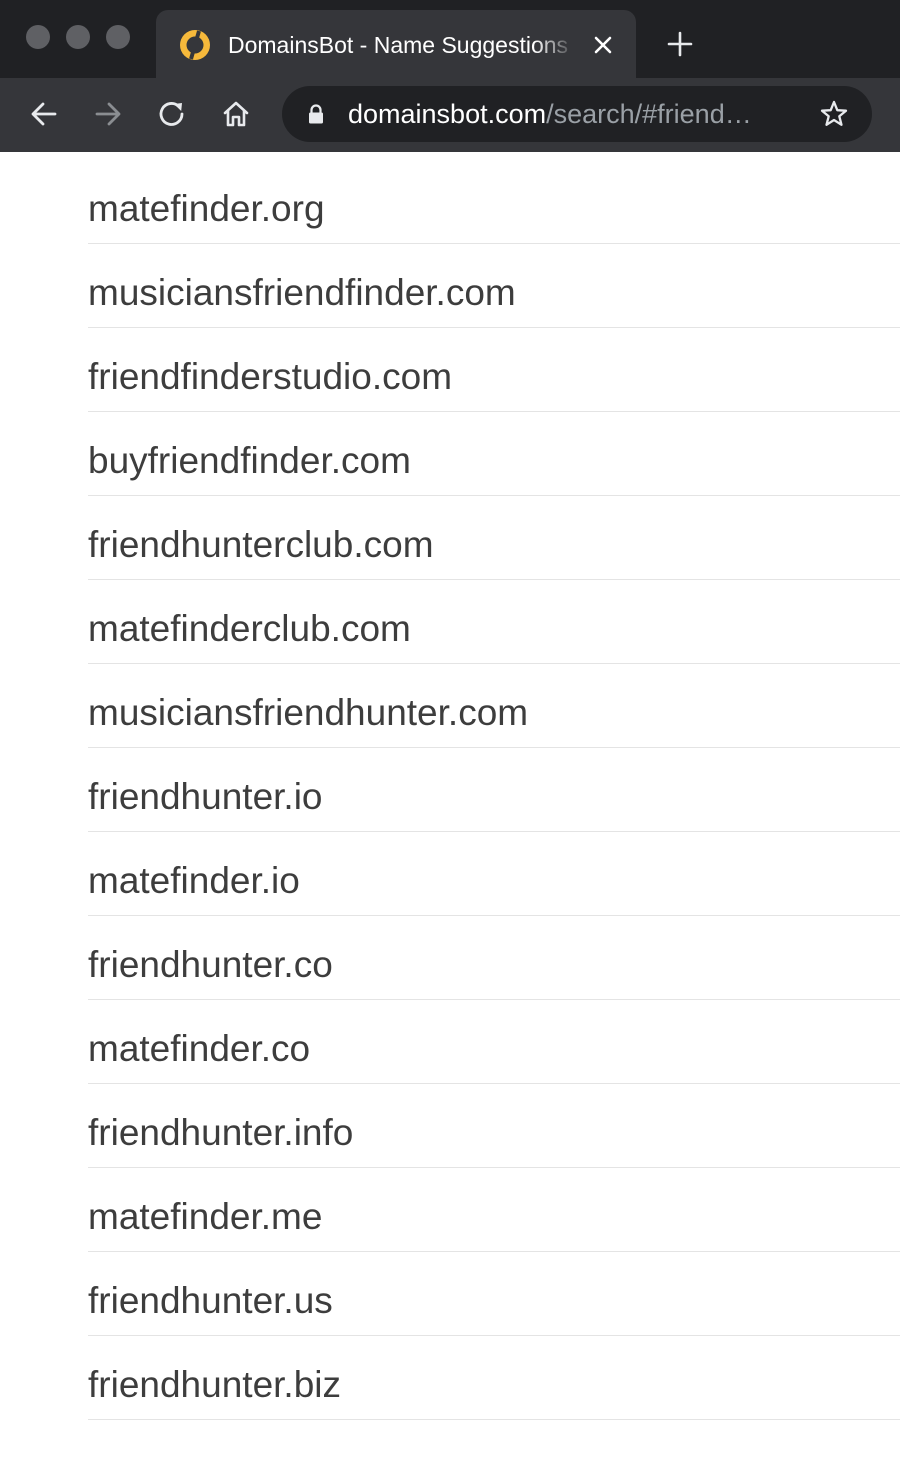 Image resolution: width=900 pixels, height=1460 pixels. What do you see at coordinates (205, 797) in the screenshot?
I see `domain-name-link: friendhunter.io` at bounding box center [205, 797].